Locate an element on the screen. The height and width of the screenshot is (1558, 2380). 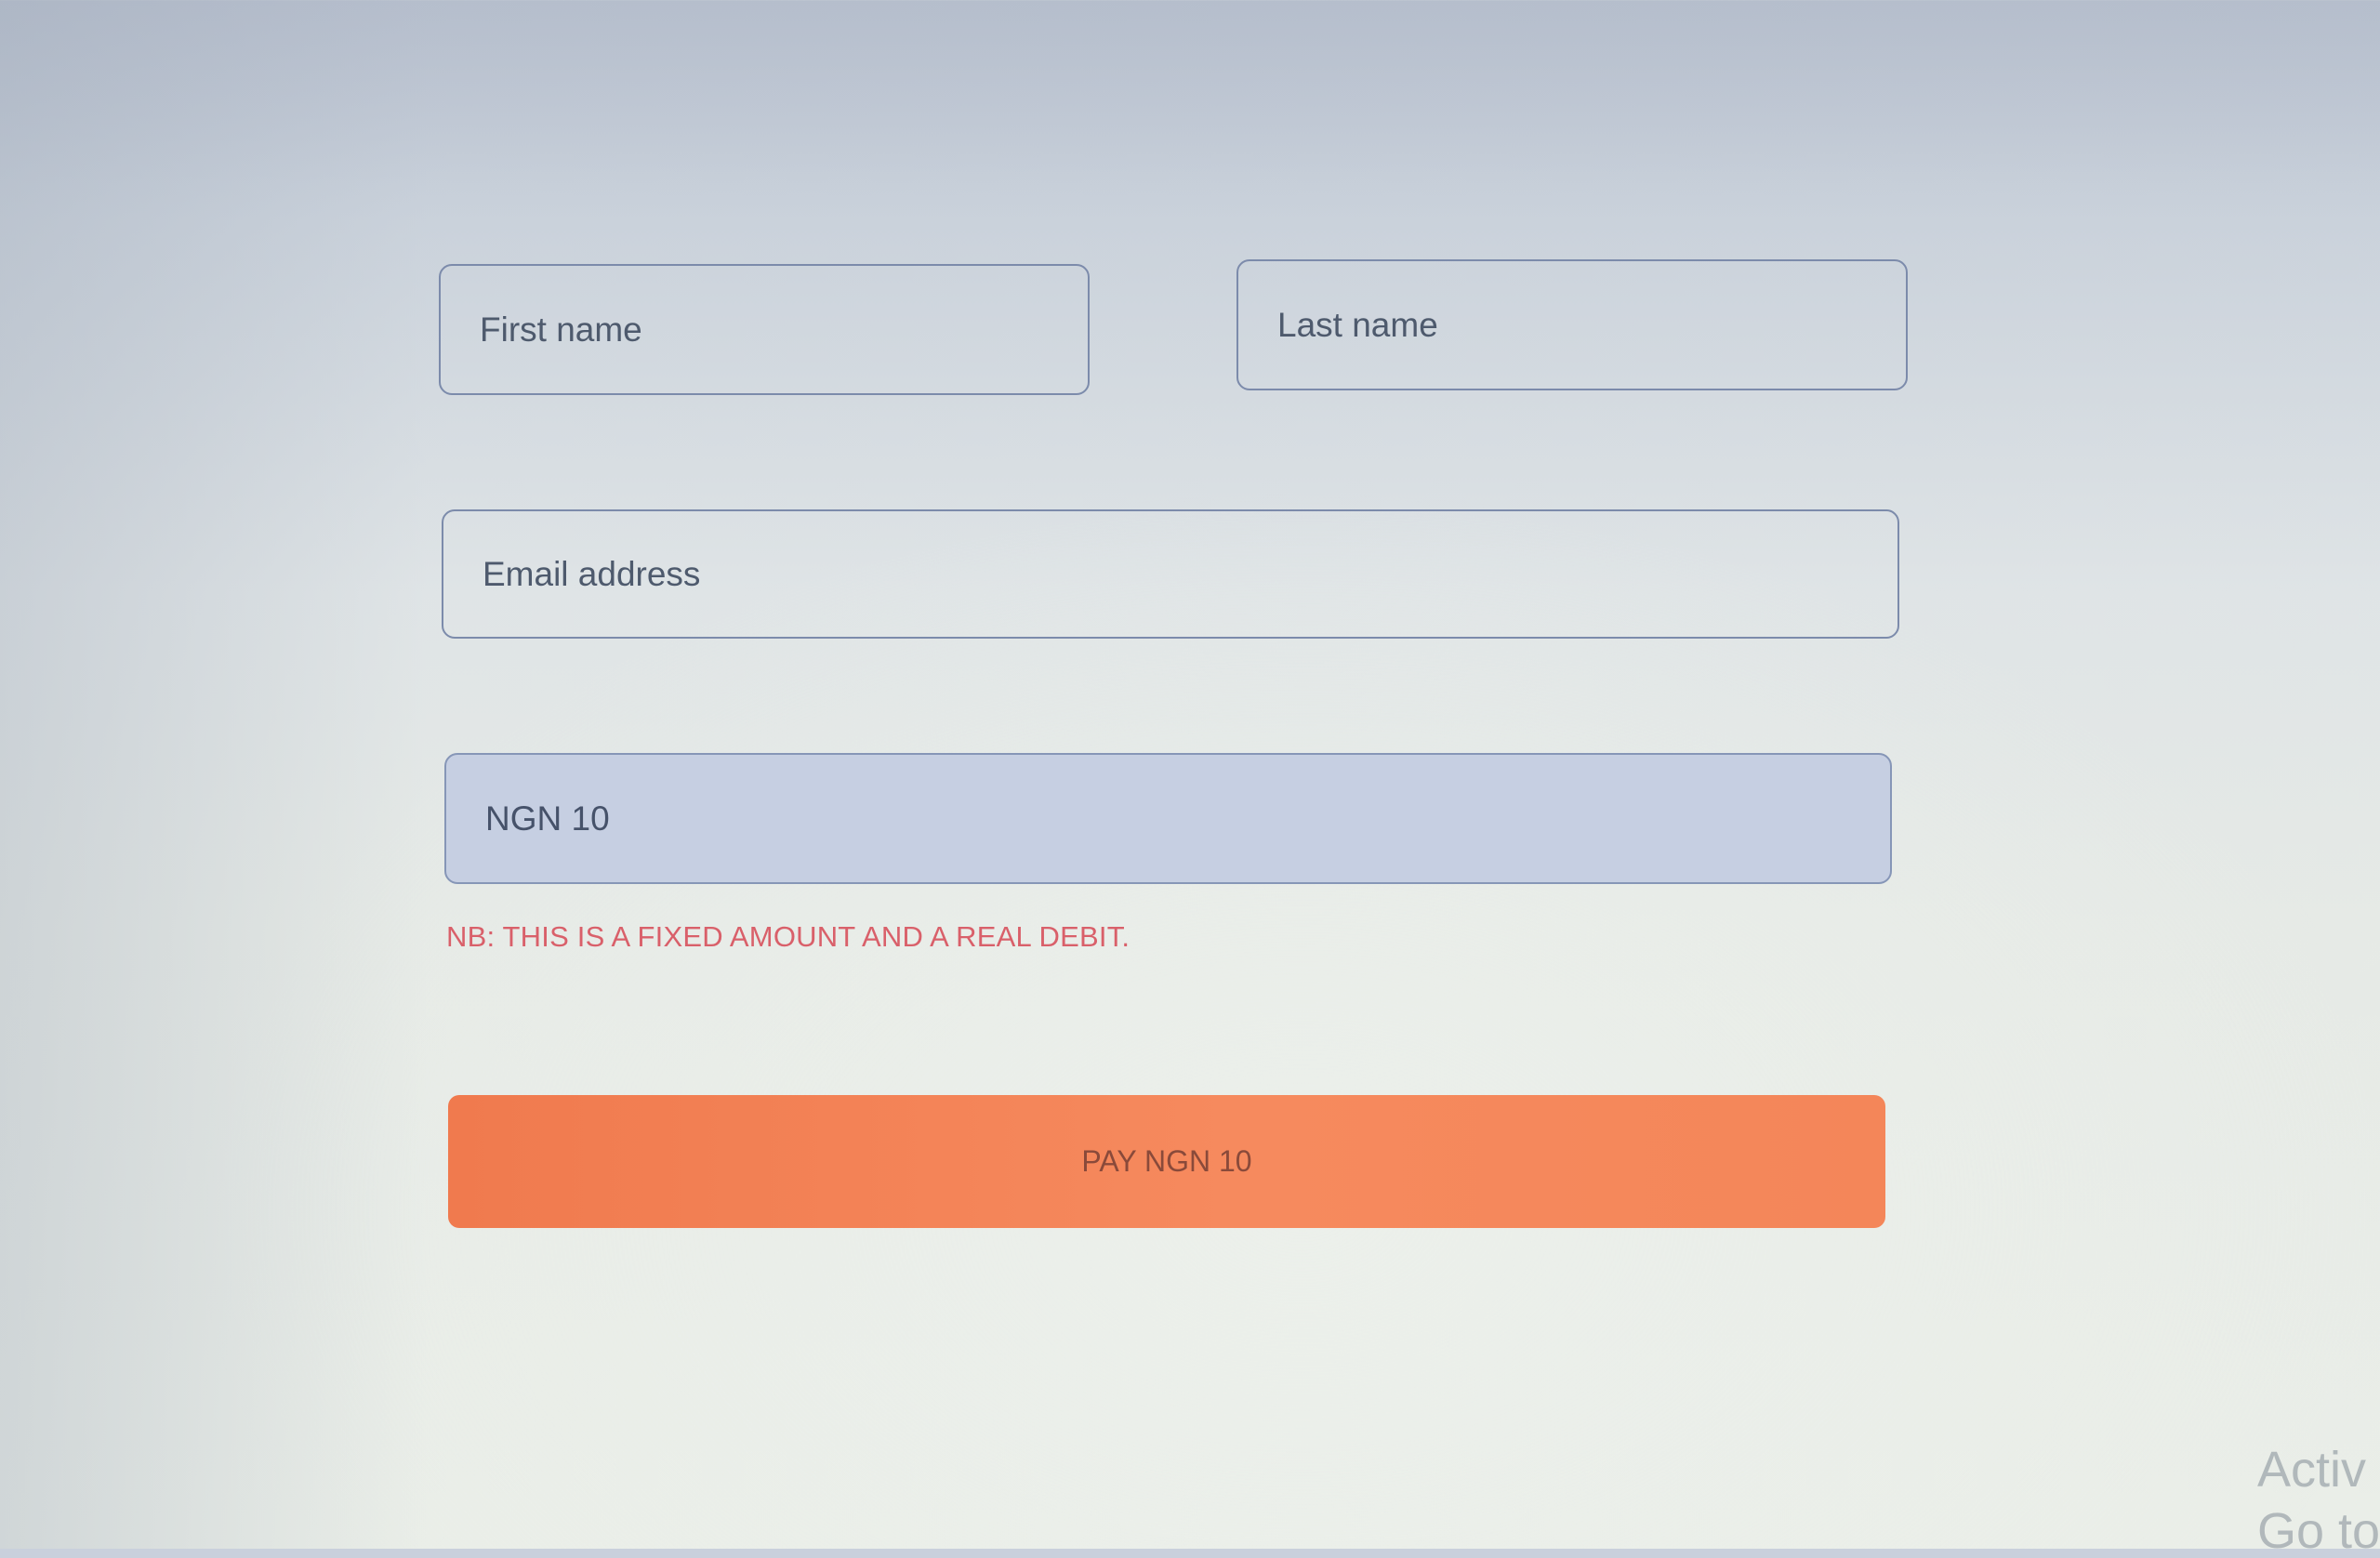
amount-value: NGN 10 is located at coordinates (547, 818).